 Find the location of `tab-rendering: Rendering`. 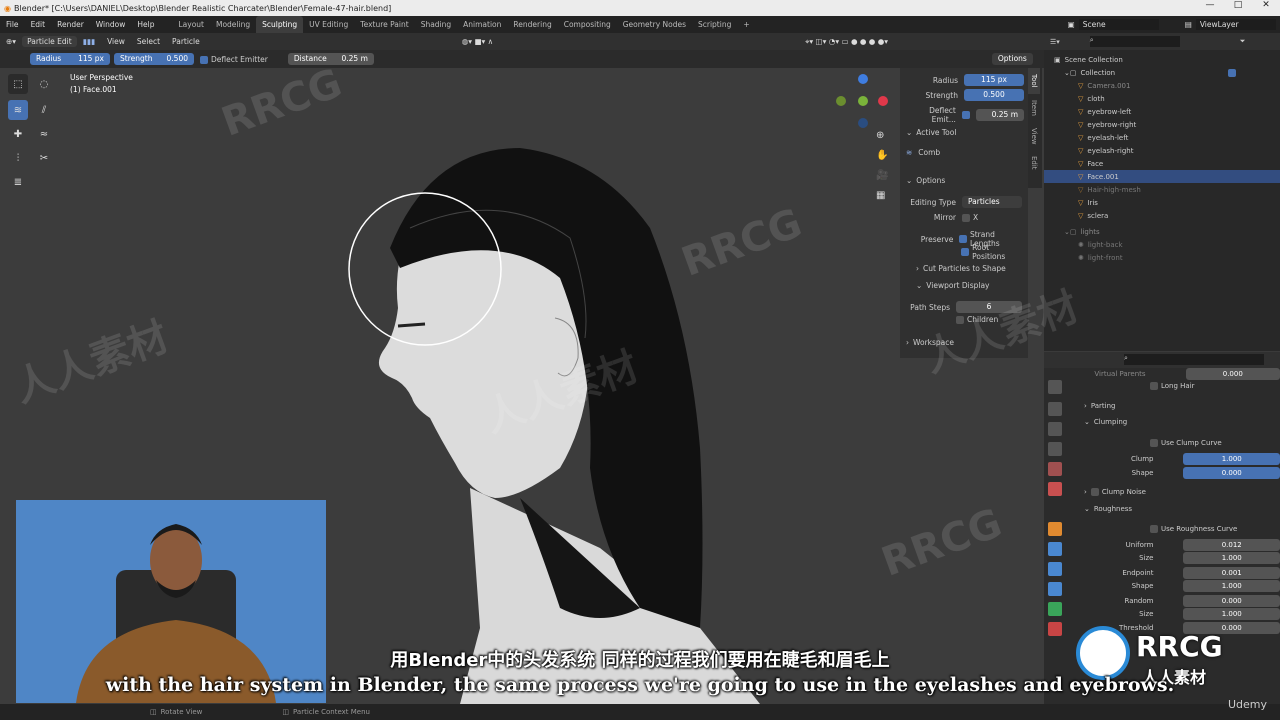

tab-rendering: Rendering is located at coordinates (532, 24).